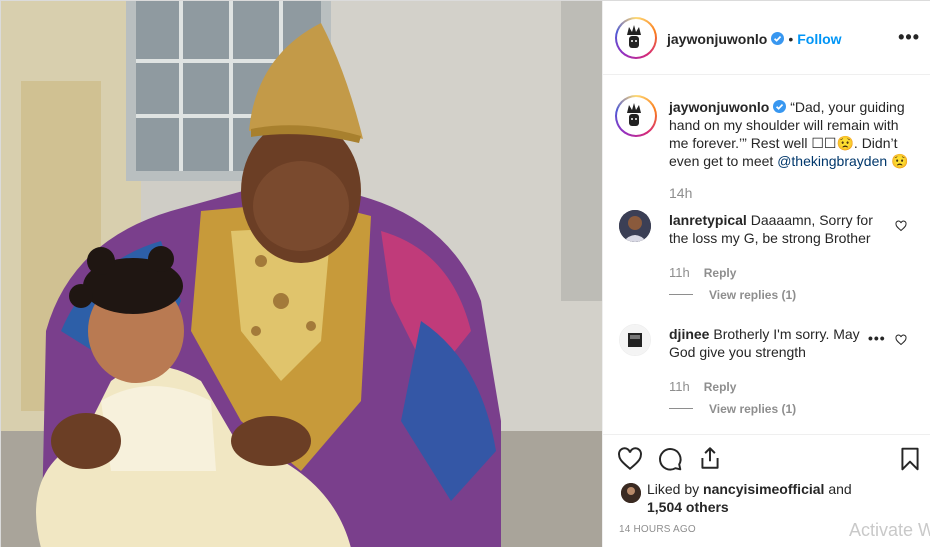  Describe the element at coordinates (720, 387) in the screenshot. I see `comment-2-reply-button: Reply` at that location.